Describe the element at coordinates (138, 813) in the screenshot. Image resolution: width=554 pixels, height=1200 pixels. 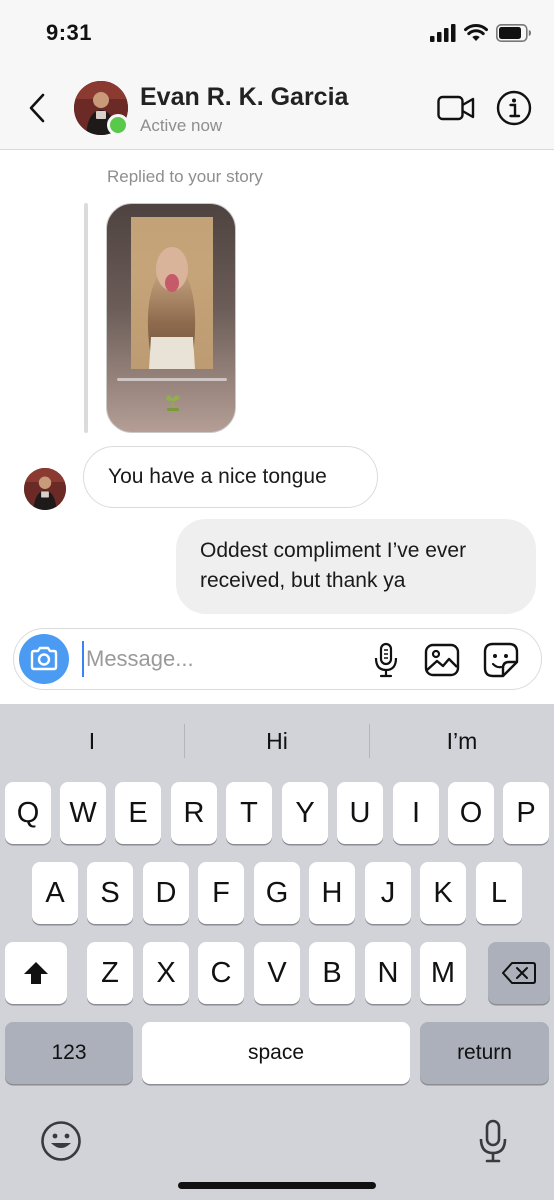
I see `key-e: E` at that location.